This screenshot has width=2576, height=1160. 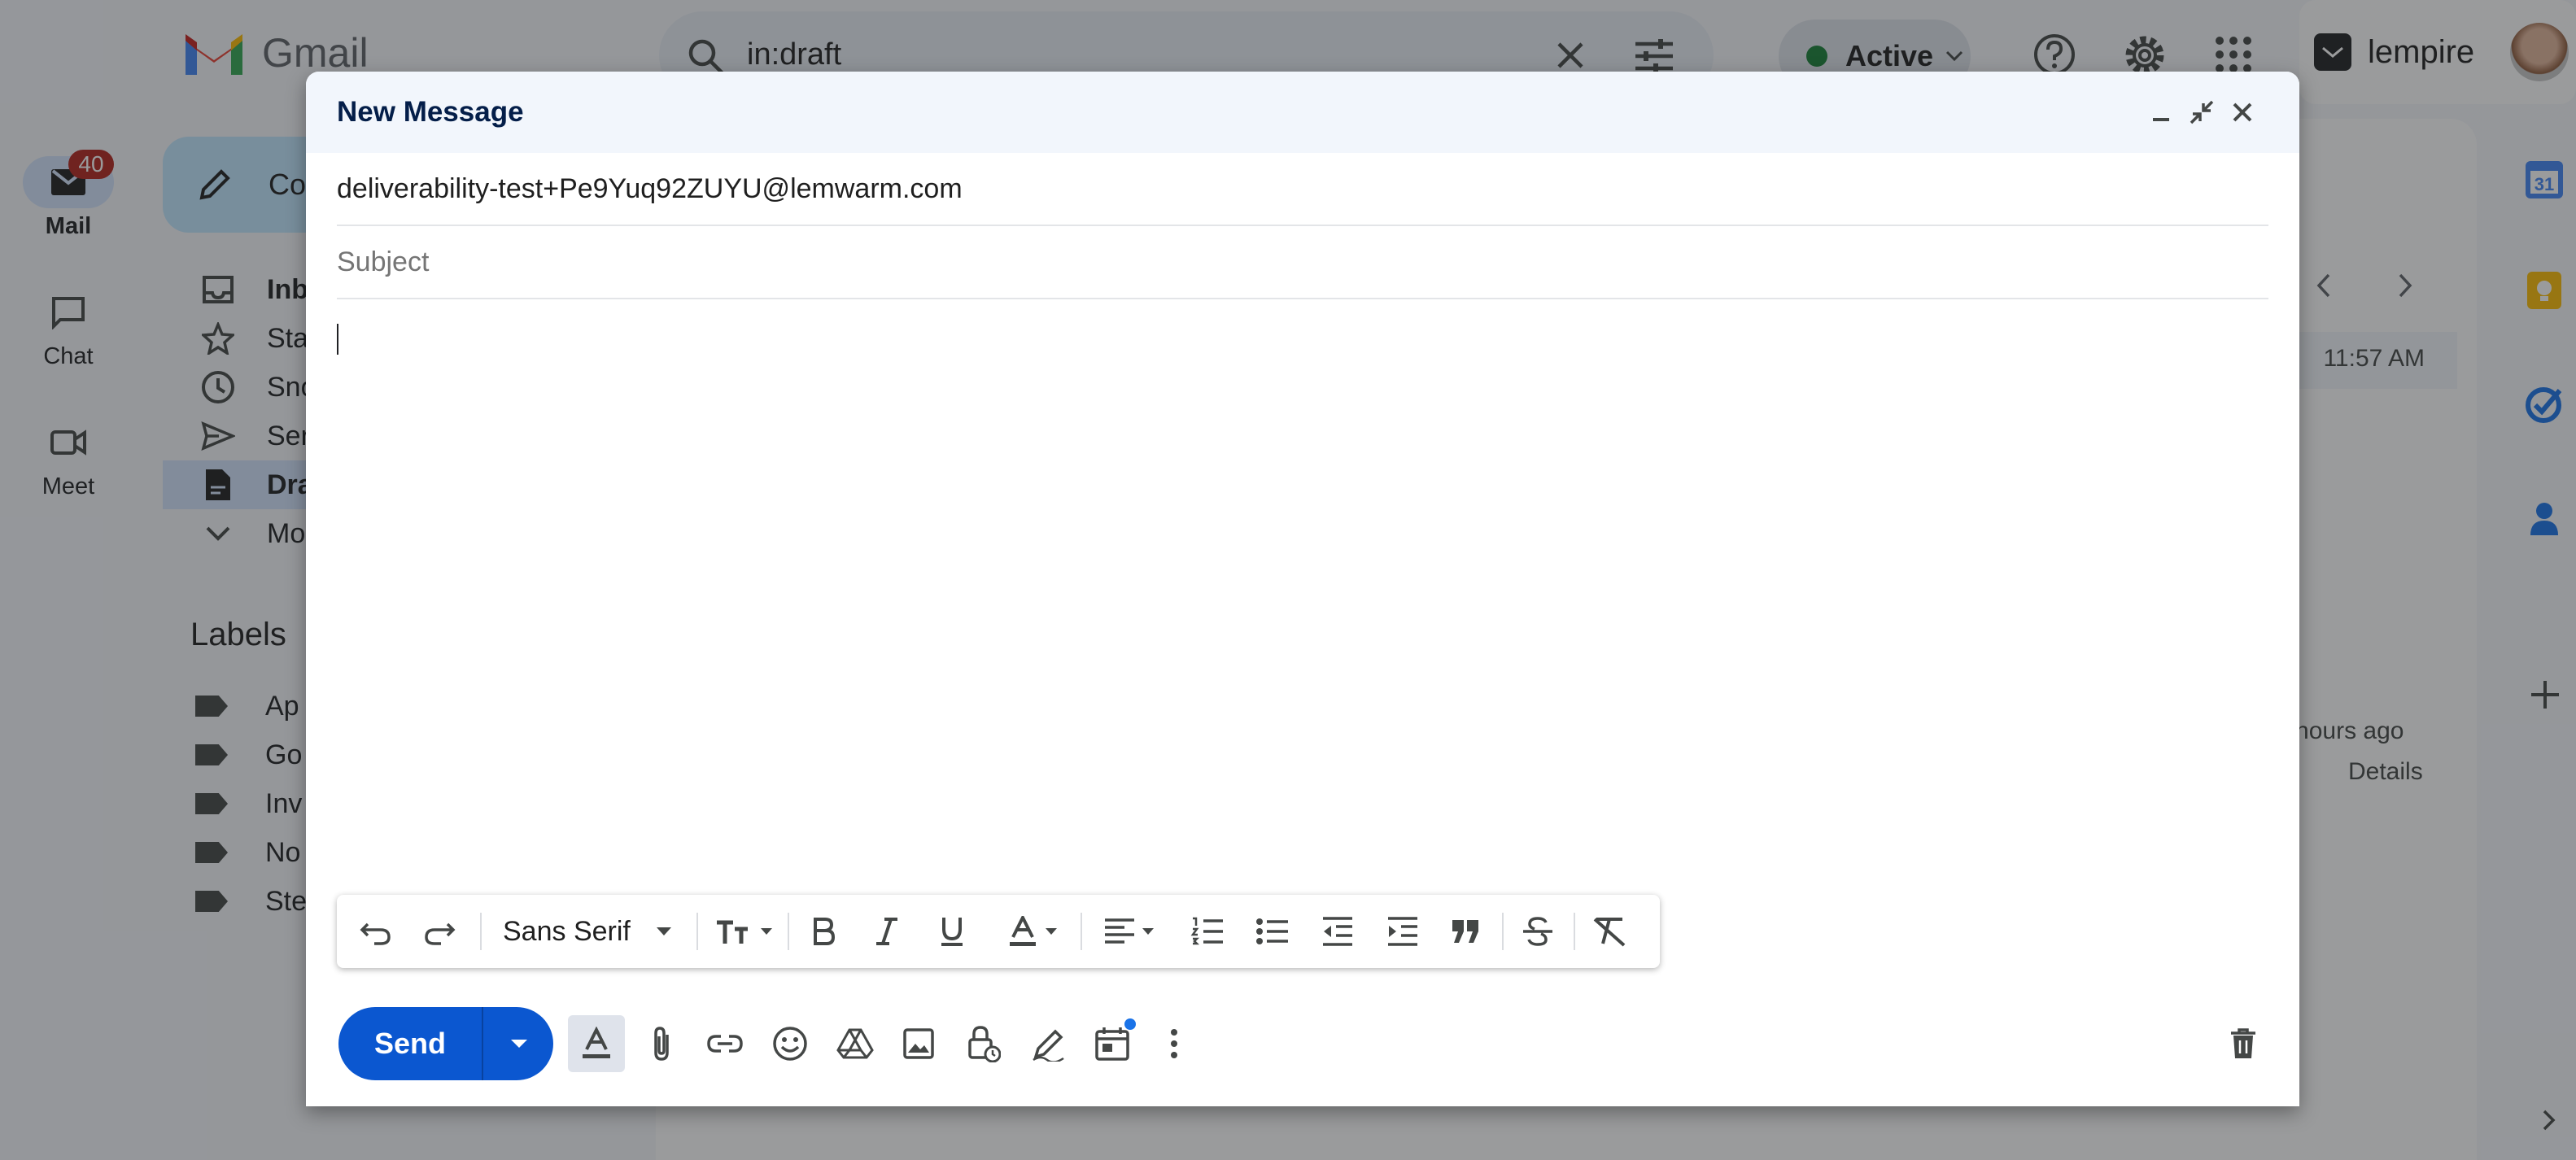 I want to click on strikethrough-icon, so click(x=1537, y=931).